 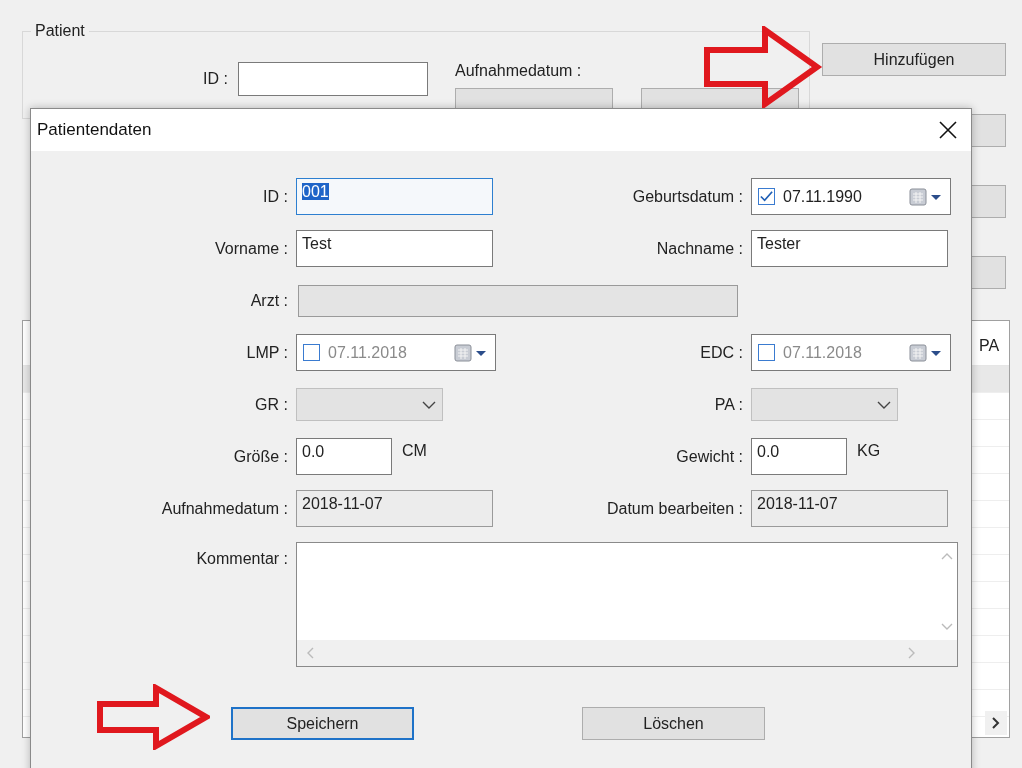 What do you see at coordinates (267, 352) in the screenshot?
I see `field-label: LMP :` at bounding box center [267, 352].